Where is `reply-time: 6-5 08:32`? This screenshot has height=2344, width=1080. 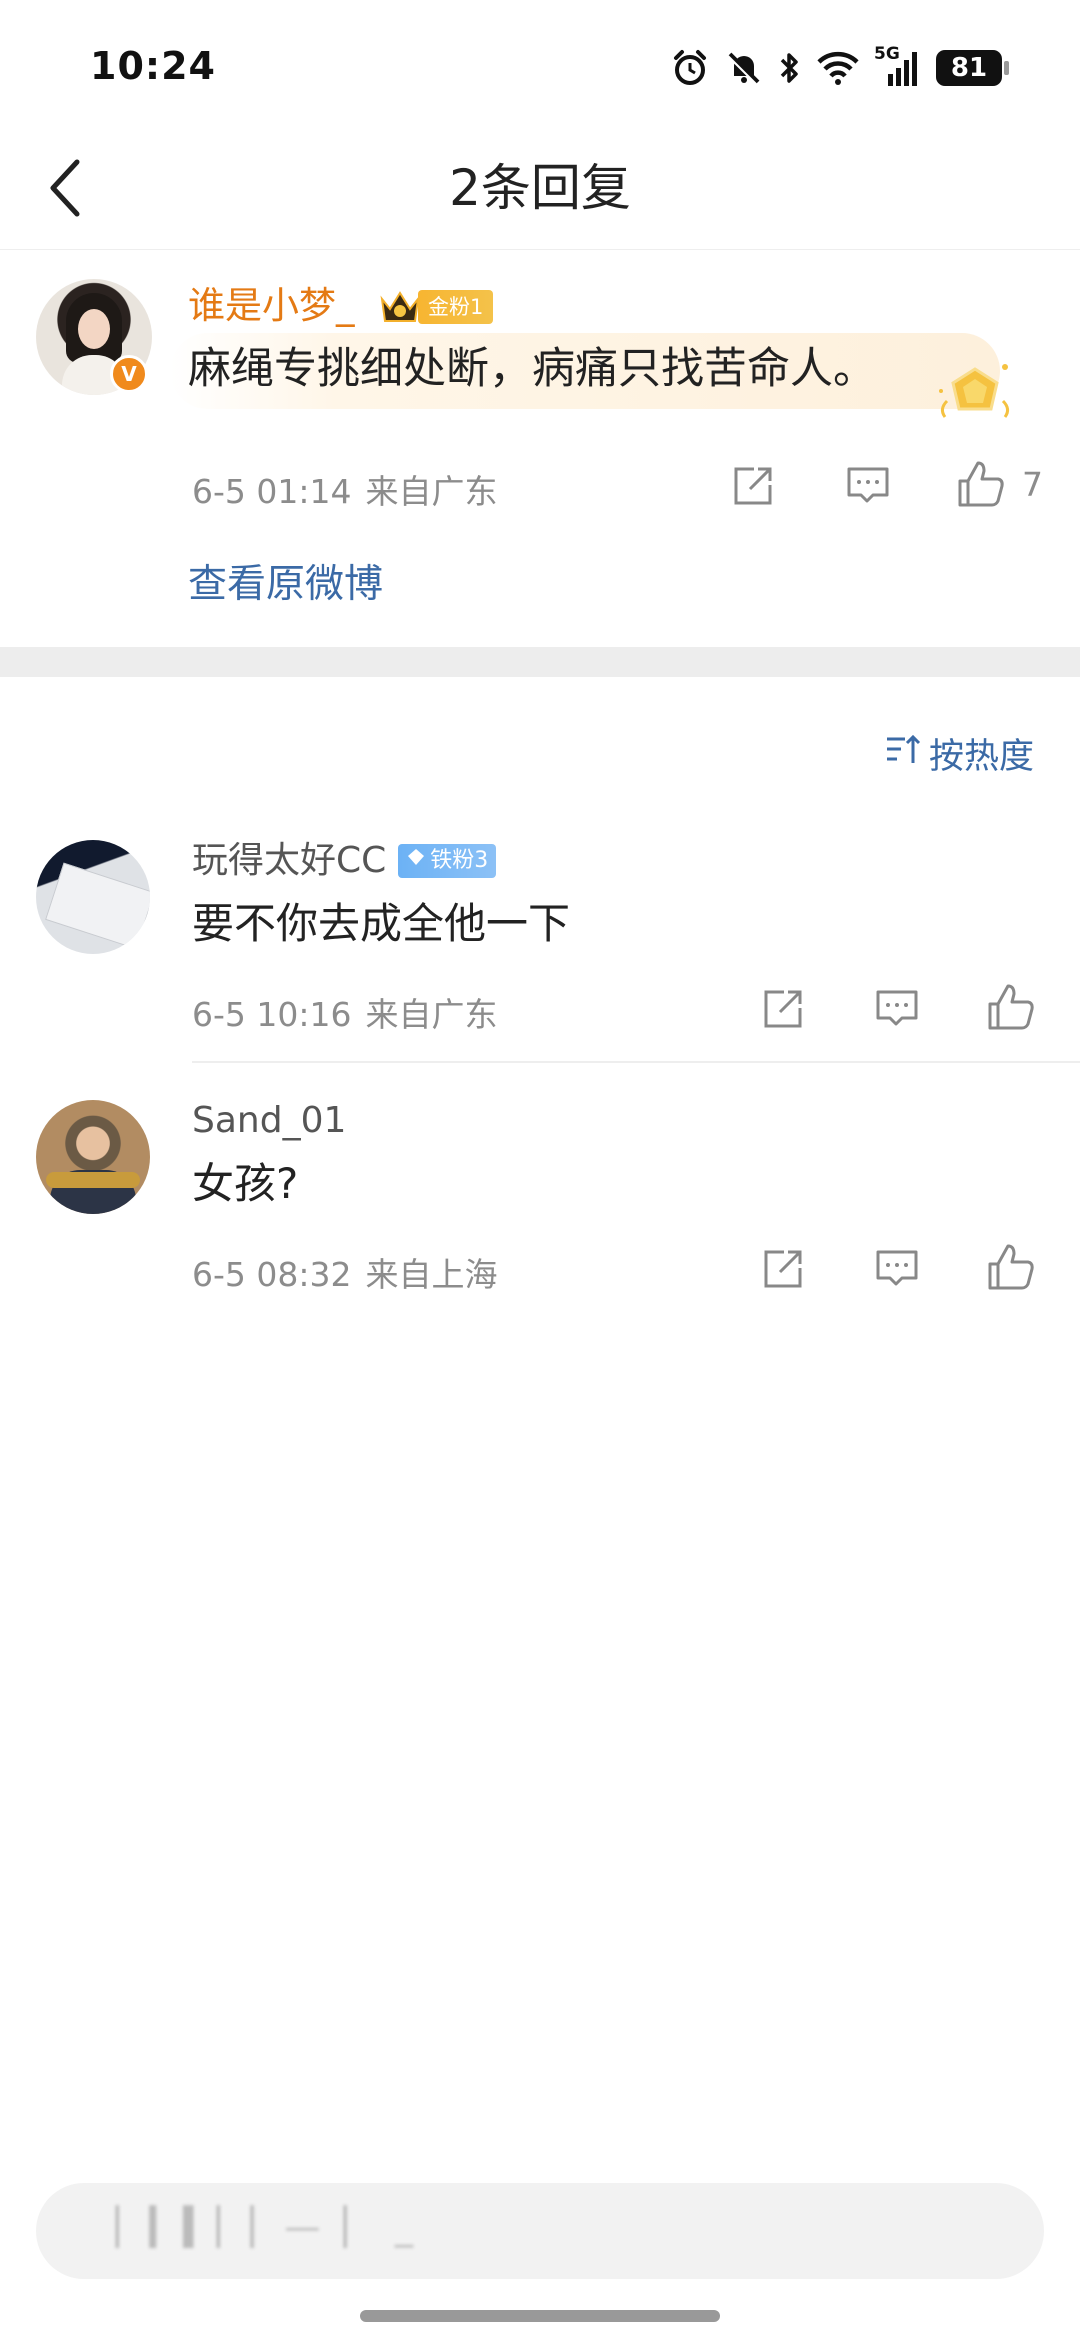 reply-time: 6-5 08:32 is located at coordinates (272, 1274).